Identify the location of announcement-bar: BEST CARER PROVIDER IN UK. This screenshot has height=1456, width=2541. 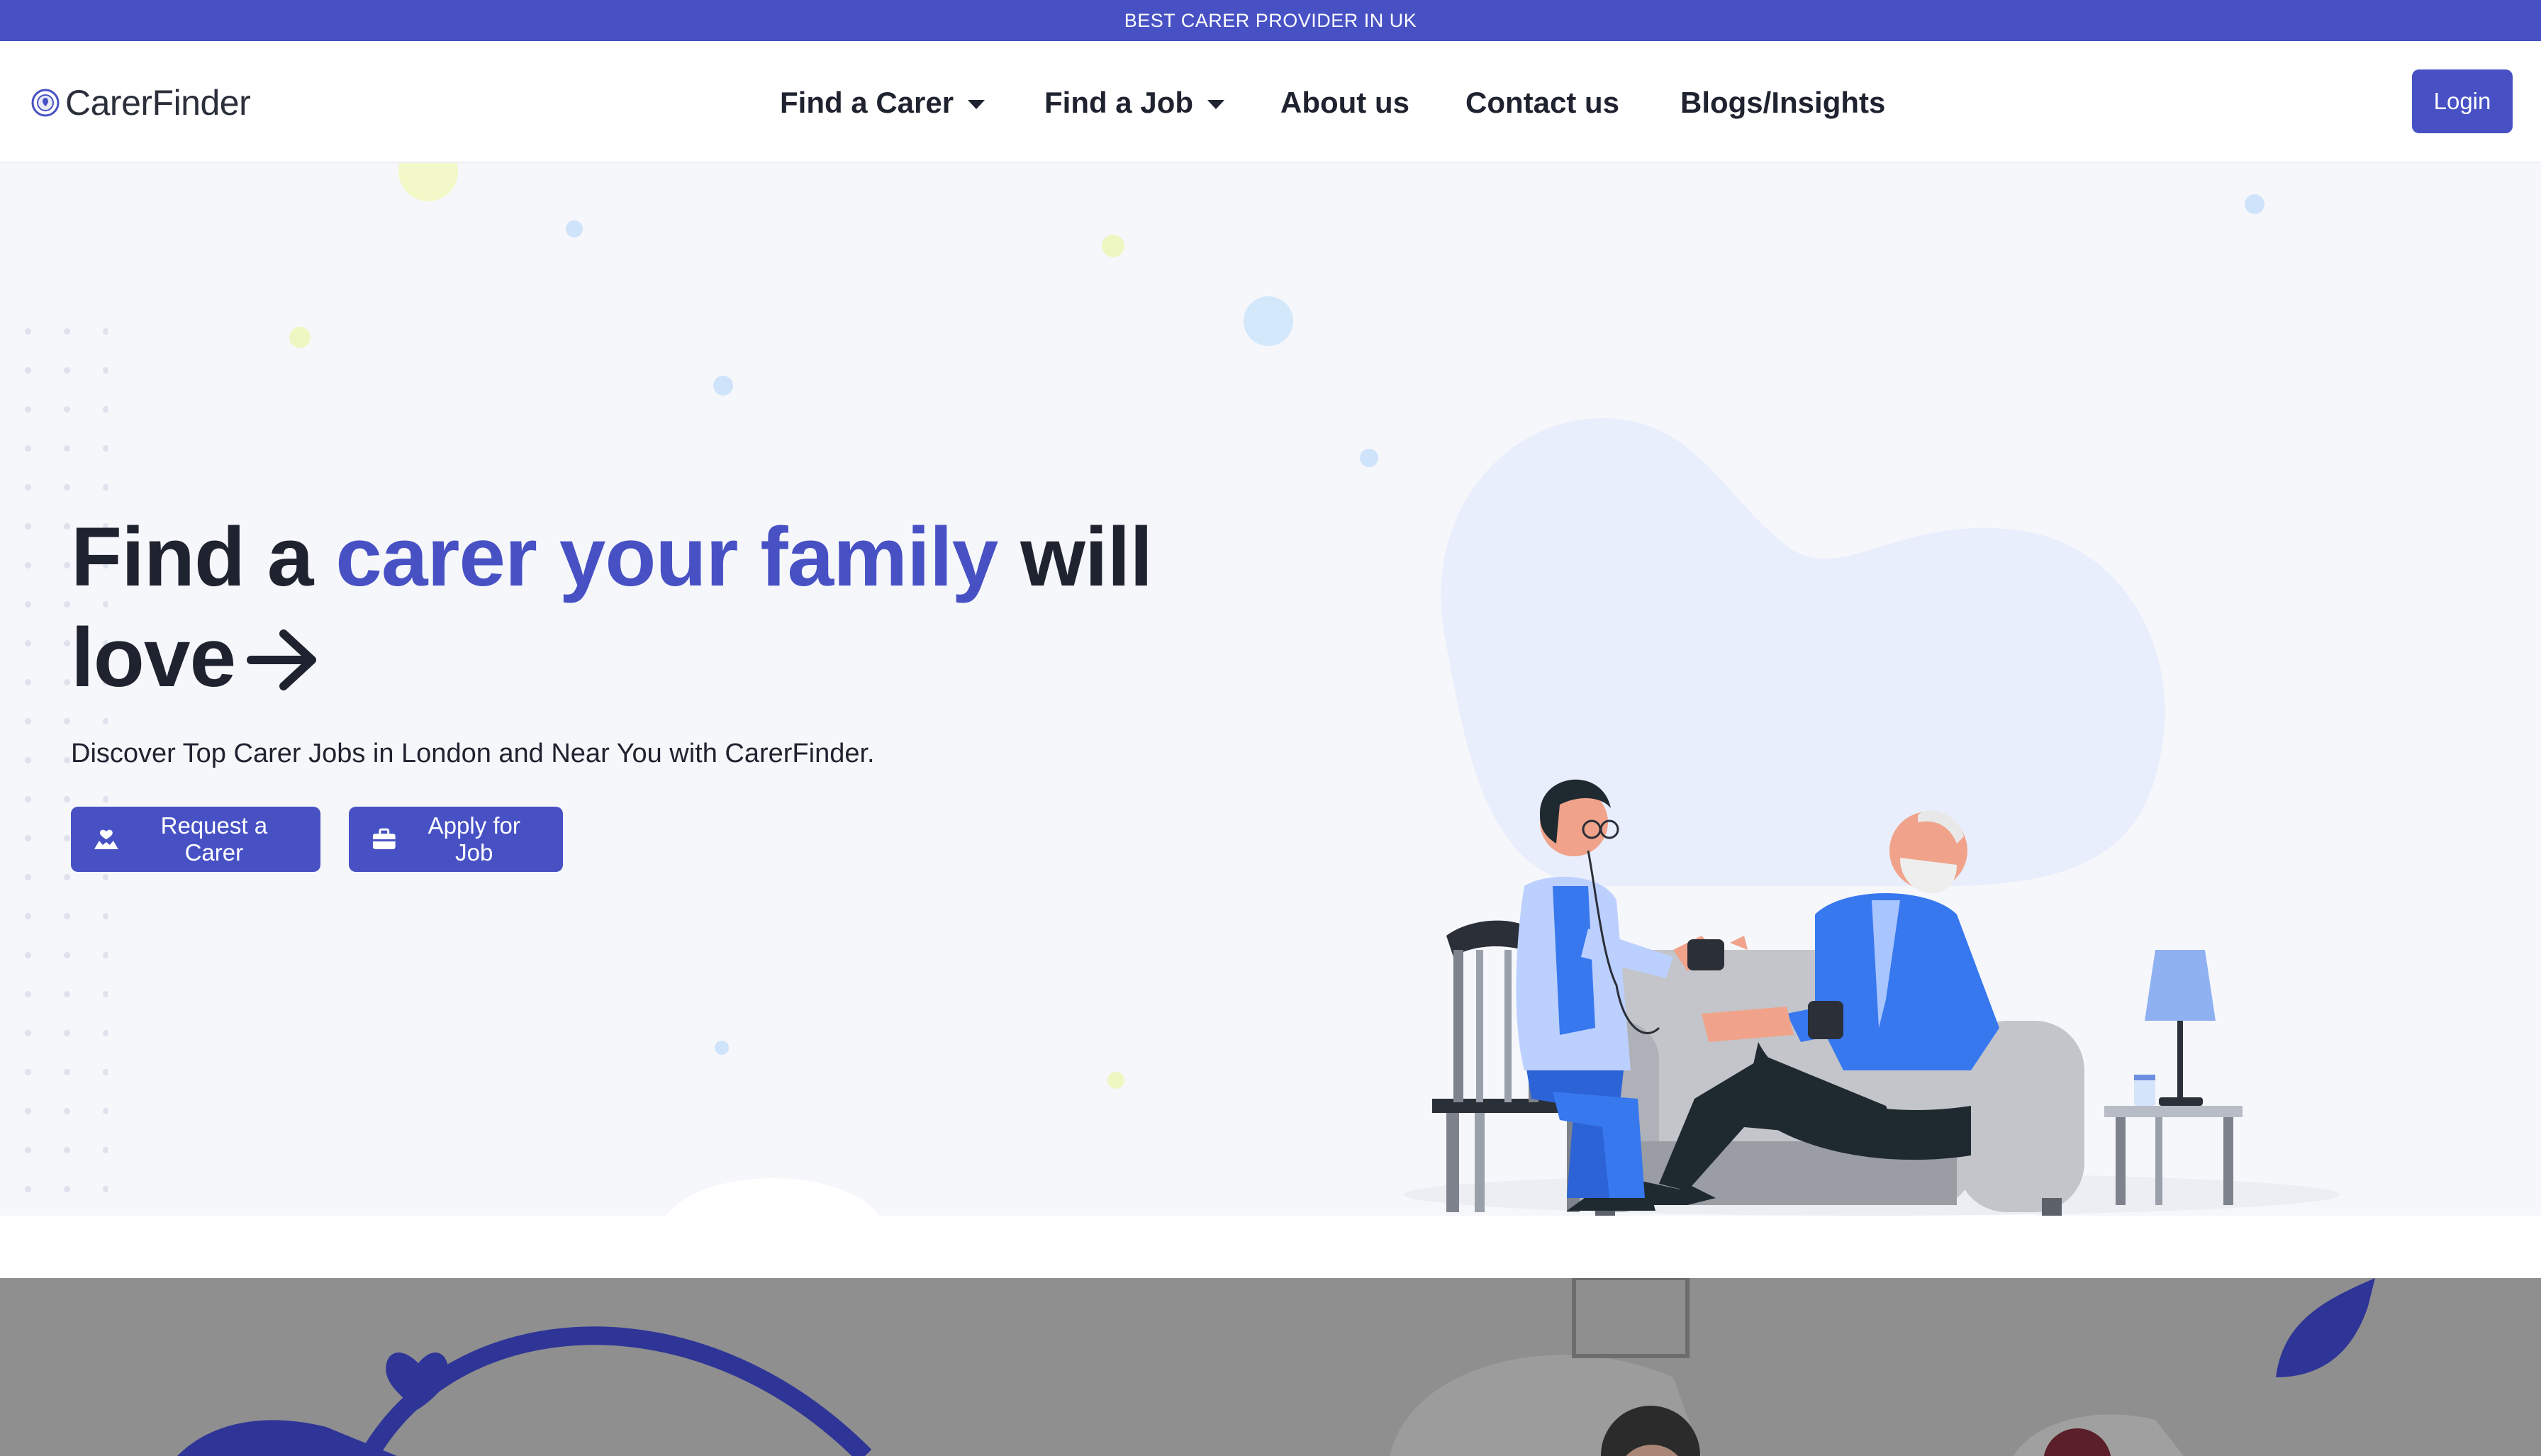
(1270, 20).